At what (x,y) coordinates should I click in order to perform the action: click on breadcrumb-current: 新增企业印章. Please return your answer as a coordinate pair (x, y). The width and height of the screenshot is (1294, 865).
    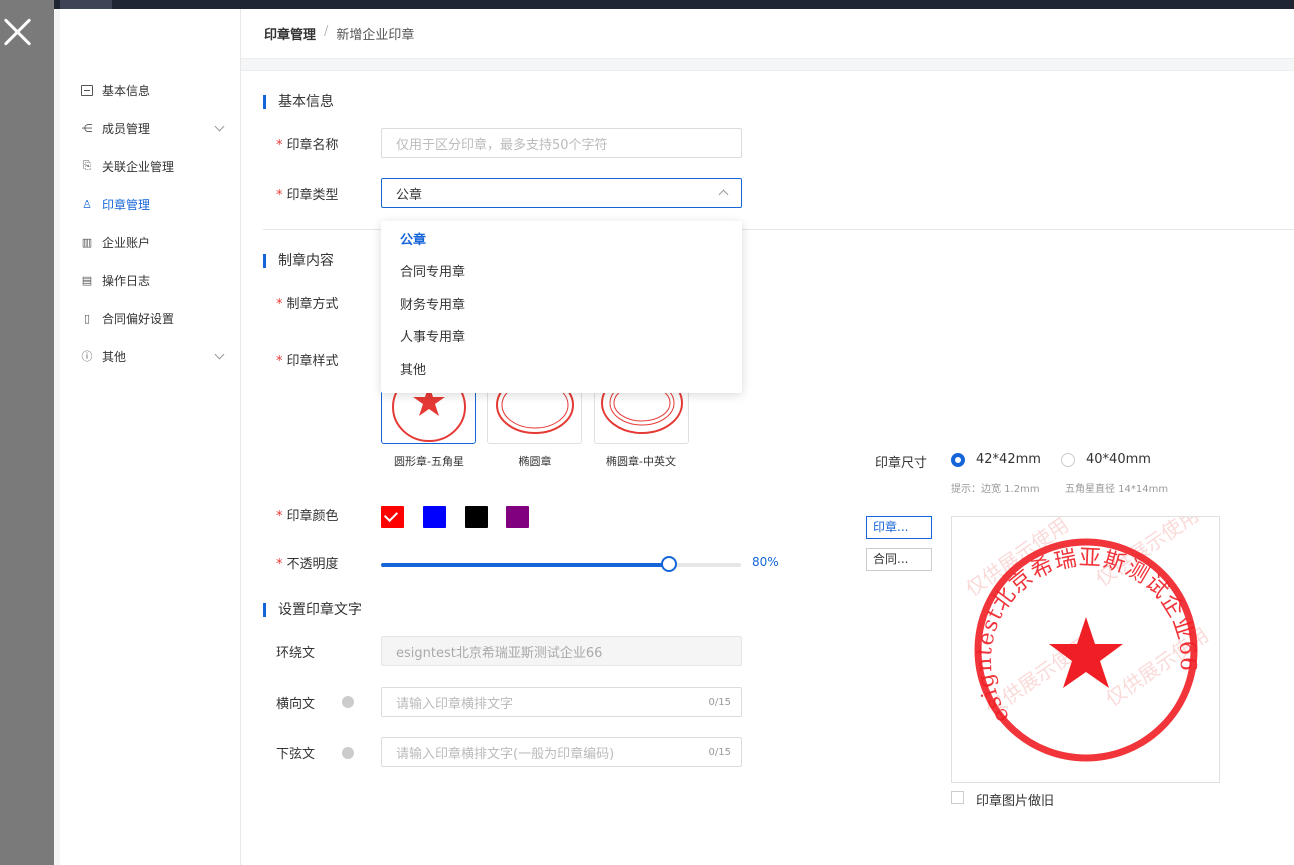
    Looking at the image, I should click on (375, 35).